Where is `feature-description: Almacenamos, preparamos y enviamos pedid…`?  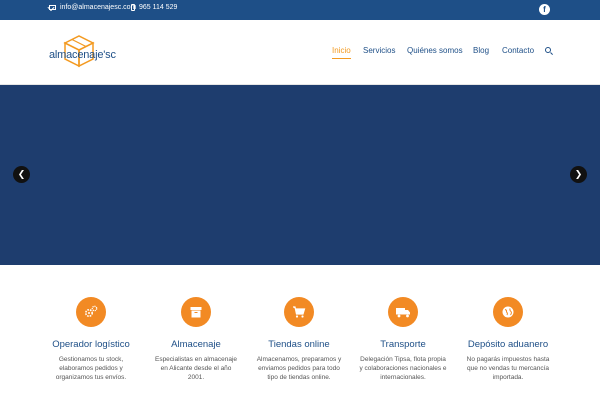 feature-description: Almacenamos, preparamos y enviamos pedid… is located at coordinates (299, 368).